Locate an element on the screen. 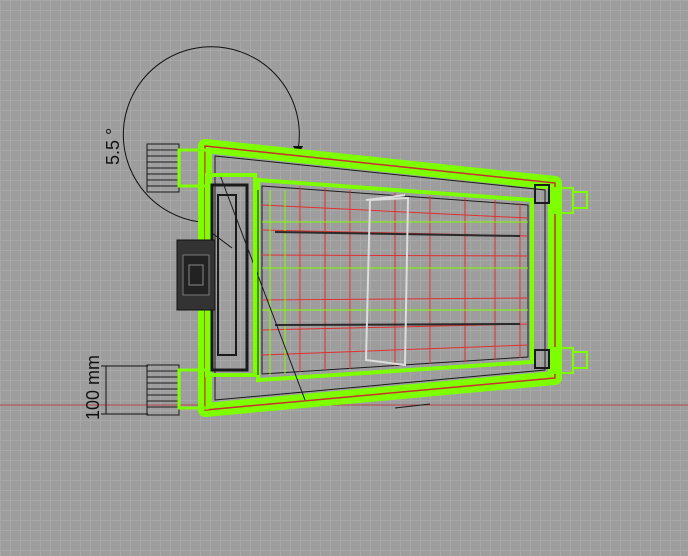 The width and height of the screenshot is (688, 556). width-dimension: 100 mm is located at coordinates (115, 387).